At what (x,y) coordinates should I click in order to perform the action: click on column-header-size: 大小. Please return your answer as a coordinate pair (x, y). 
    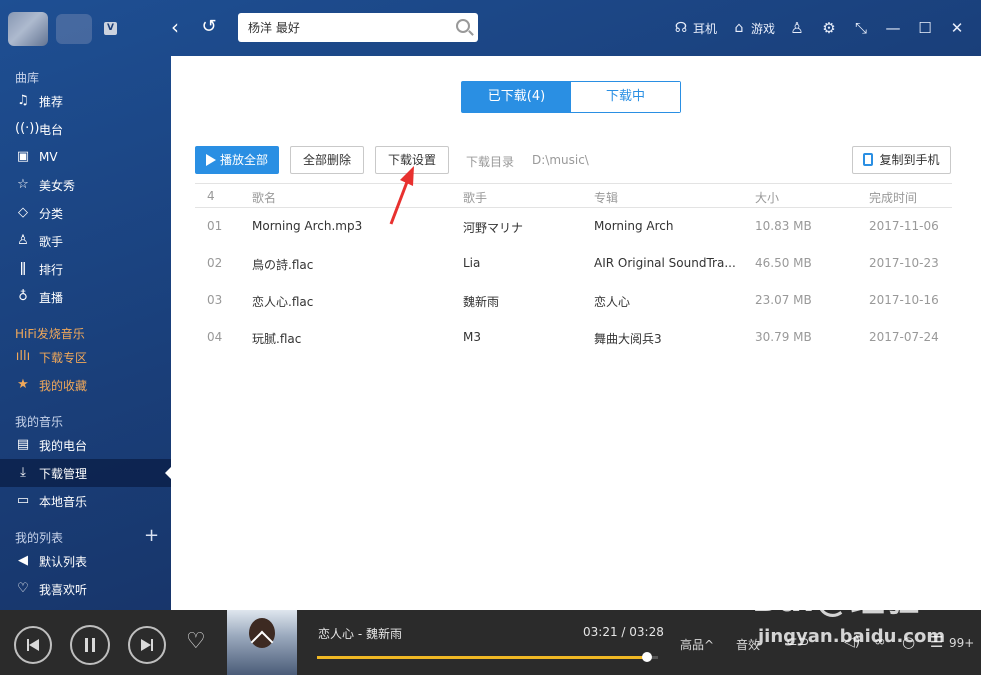
    Looking at the image, I should click on (767, 197).